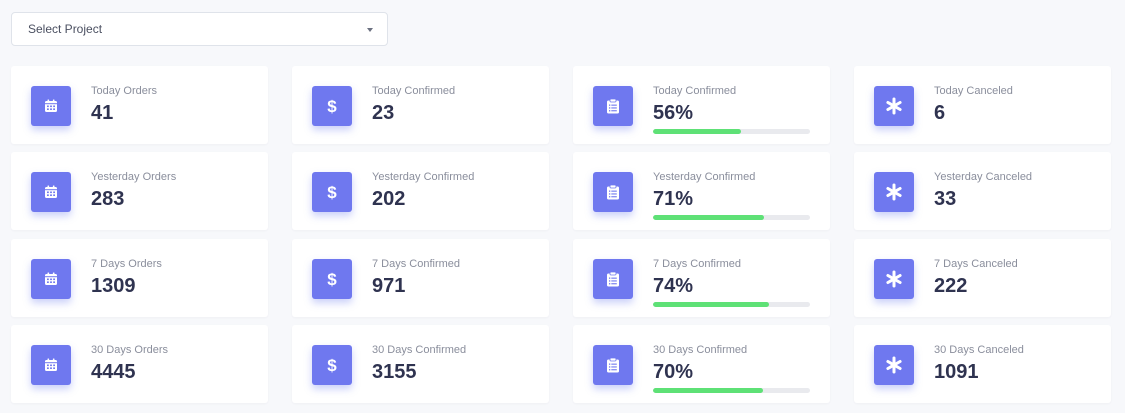 This screenshot has height=413, width=1125. I want to click on stat-value: 1091, so click(956, 372).